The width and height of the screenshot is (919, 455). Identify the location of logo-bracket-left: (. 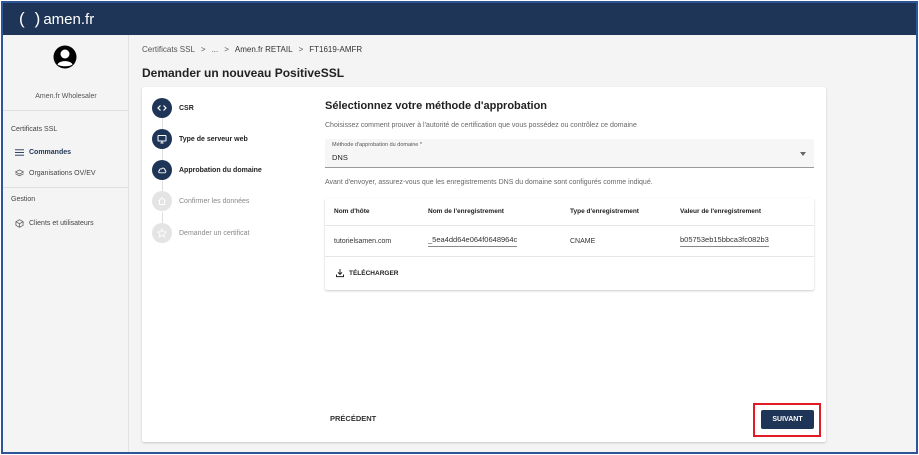
(22, 18).